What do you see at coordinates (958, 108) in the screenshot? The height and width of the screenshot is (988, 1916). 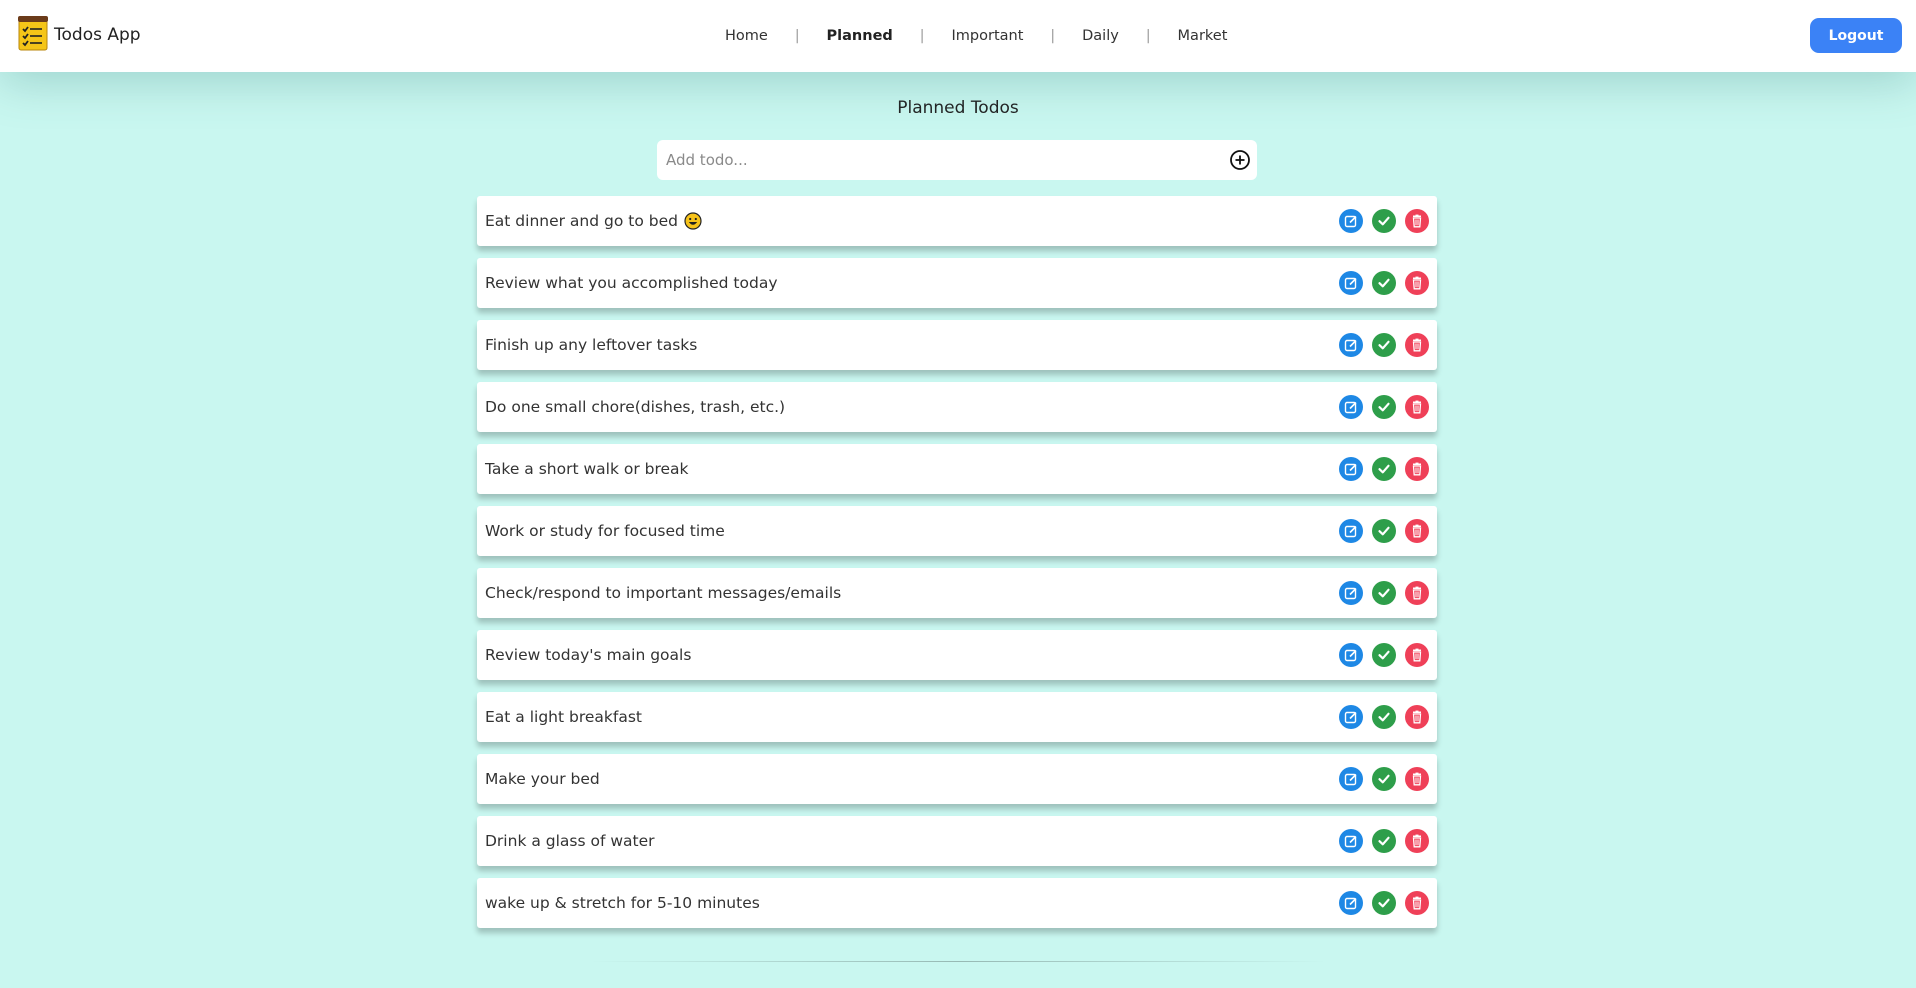 I see `page-title: Planned Todos` at bounding box center [958, 108].